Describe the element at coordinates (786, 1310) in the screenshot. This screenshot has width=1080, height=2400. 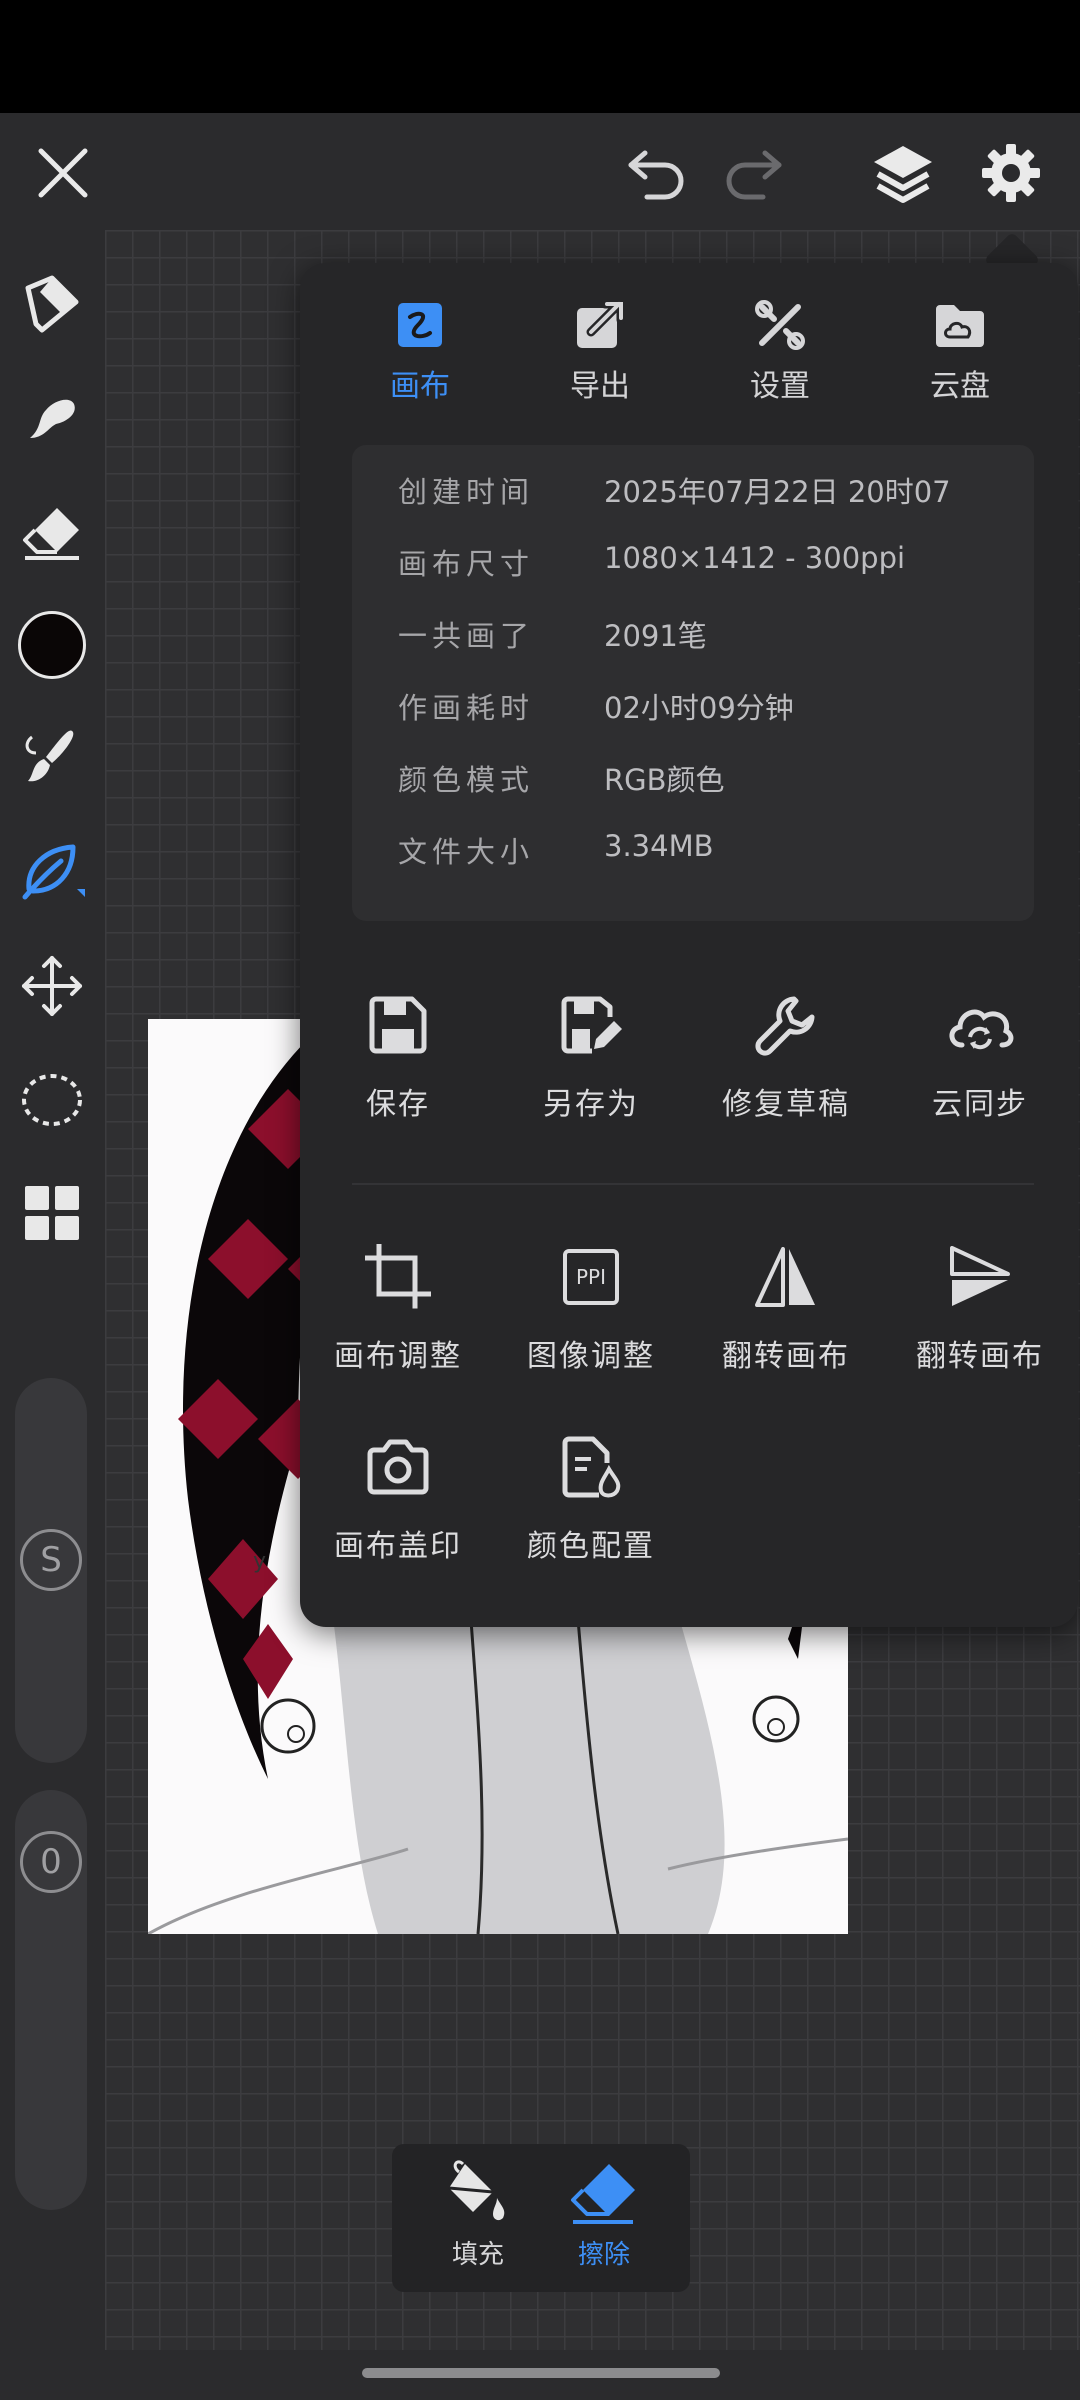
I see `flip-canvas-horizontal-button: 翻转画布` at that location.